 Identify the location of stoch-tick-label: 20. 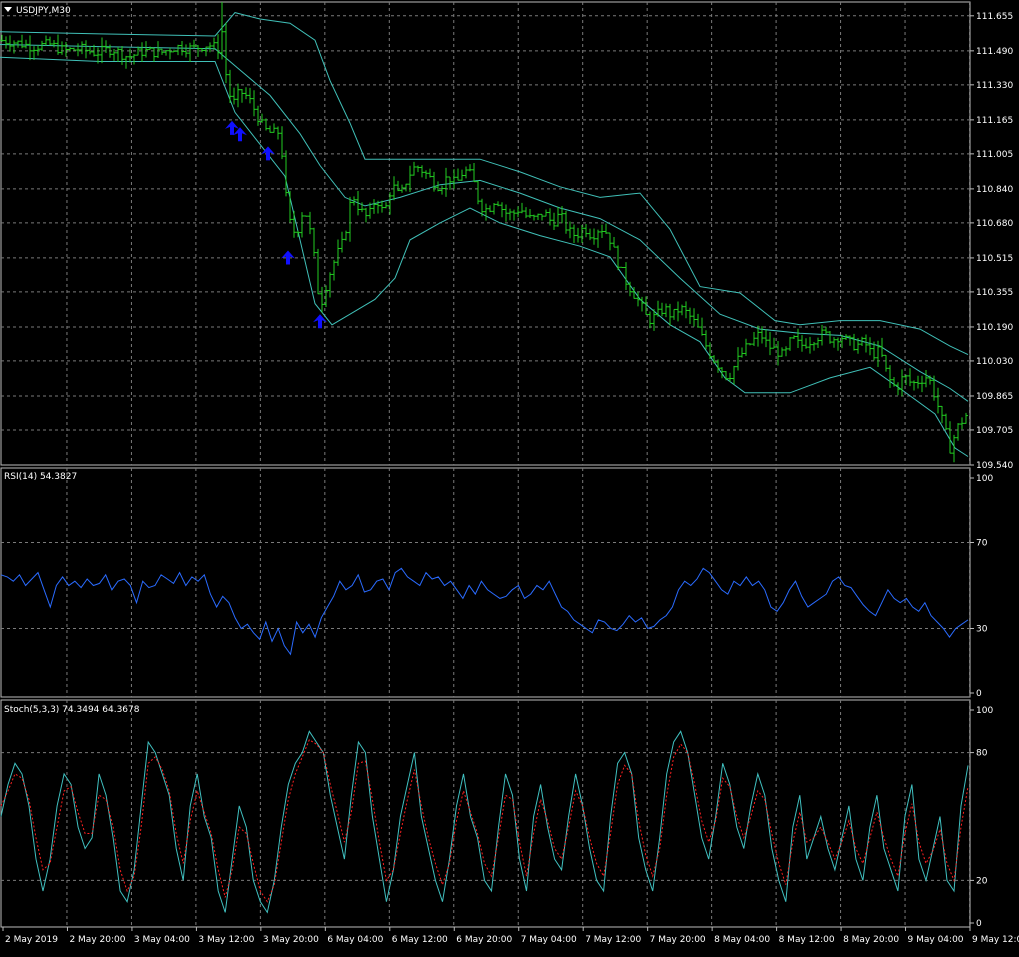
(982, 881).